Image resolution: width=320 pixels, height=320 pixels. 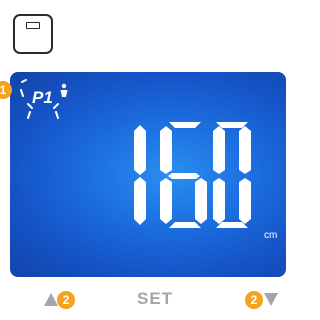 I want to click on down-arrow-button, so click(x=271, y=299).